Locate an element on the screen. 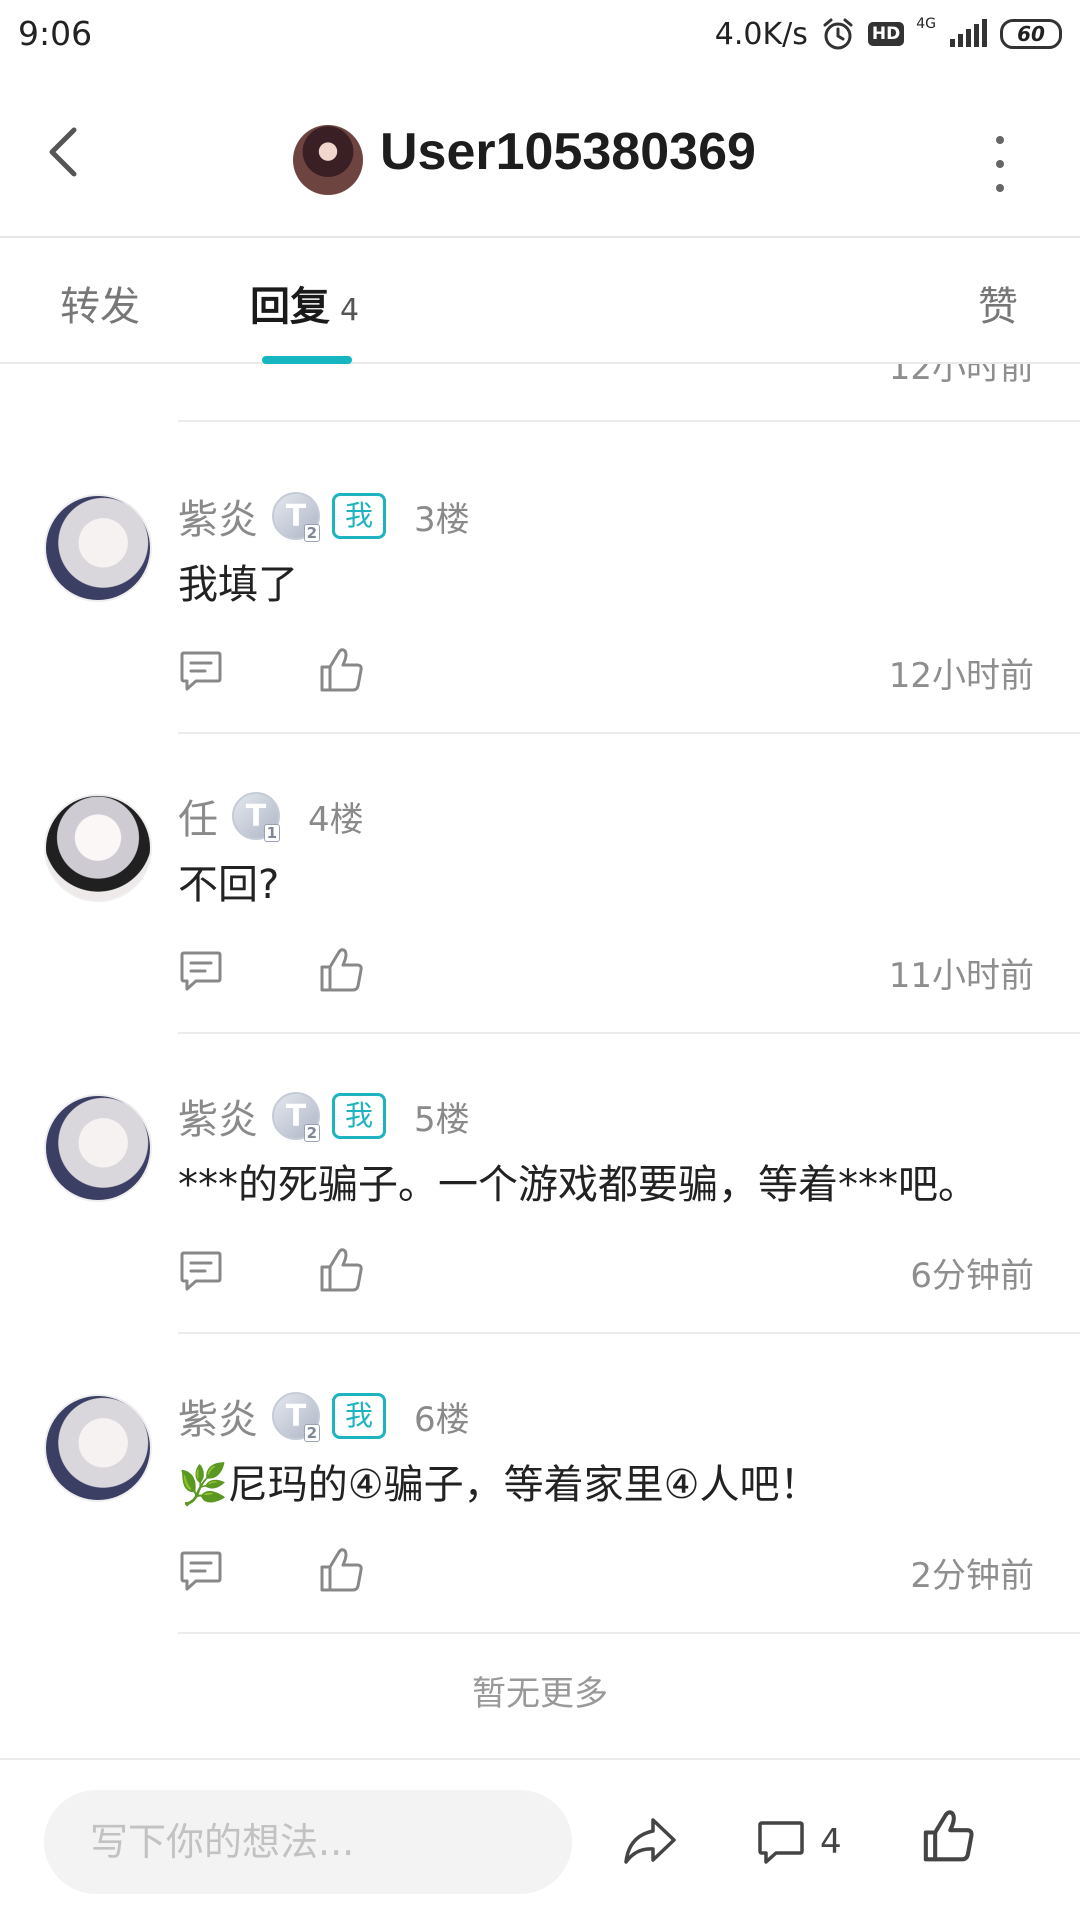 This screenshot has width=1080, height=1920. network-speed: 4.0K/s is located at coordinates (761, 34).